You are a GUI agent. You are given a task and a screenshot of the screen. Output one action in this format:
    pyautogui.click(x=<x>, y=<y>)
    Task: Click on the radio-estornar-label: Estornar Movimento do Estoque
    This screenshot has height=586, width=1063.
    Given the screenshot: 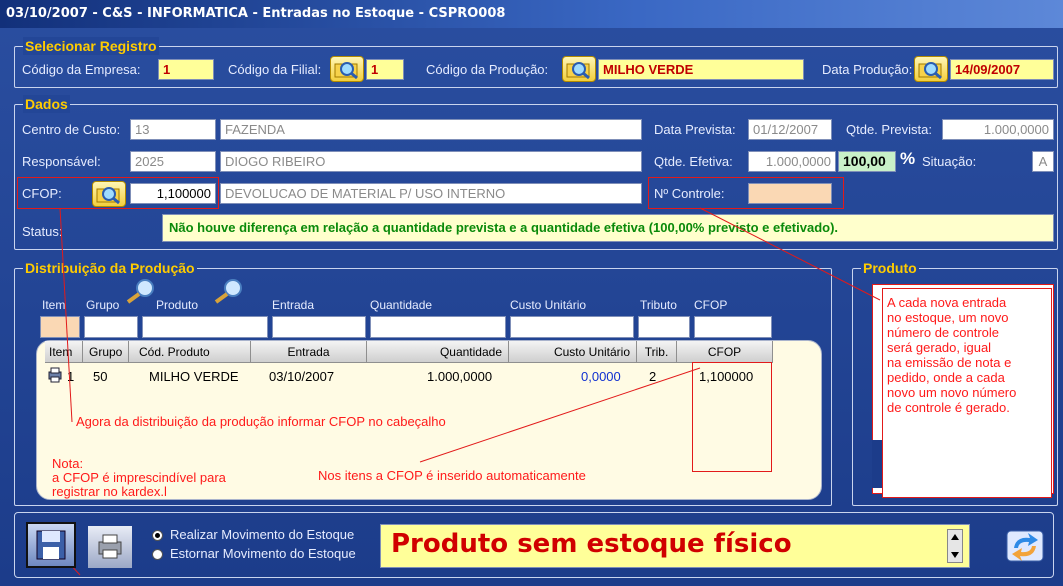 What is the action you would take?
    pyautogui.click(x=263, y=553)
    